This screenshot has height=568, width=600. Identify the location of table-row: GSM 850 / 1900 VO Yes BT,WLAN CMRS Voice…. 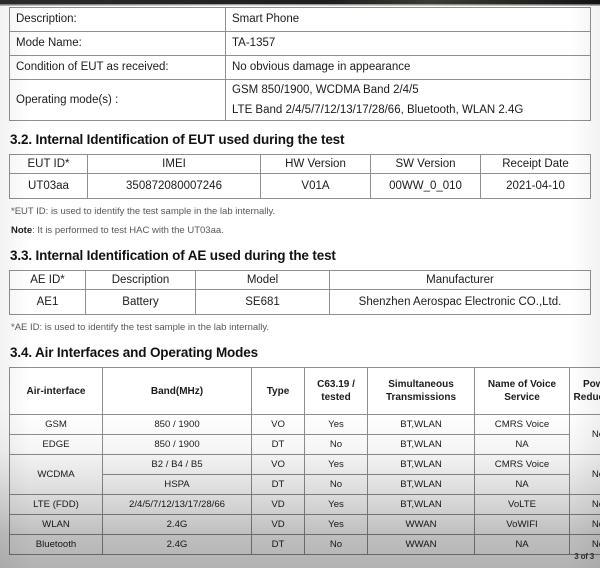
(304, 434).